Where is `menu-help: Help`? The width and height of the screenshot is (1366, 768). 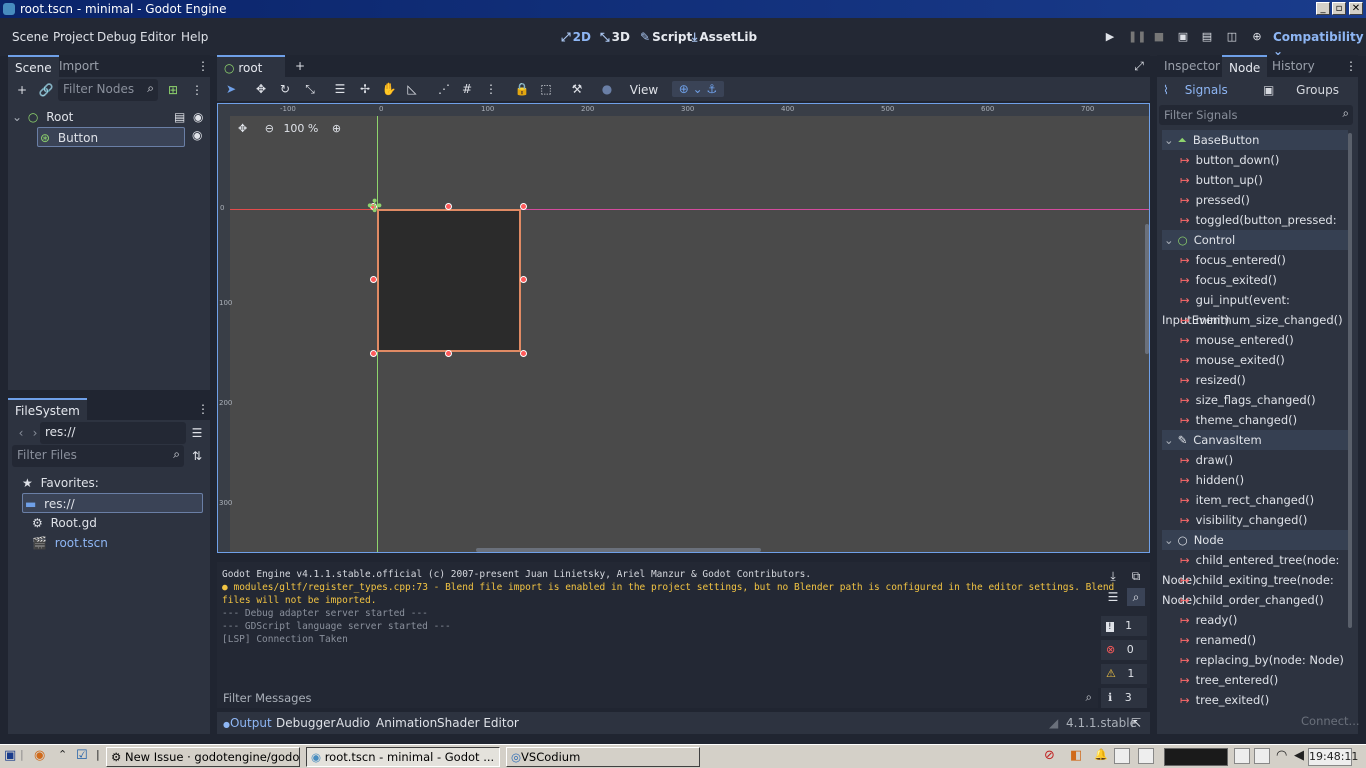 menu-help: Help is located at coordinates (194, 37).